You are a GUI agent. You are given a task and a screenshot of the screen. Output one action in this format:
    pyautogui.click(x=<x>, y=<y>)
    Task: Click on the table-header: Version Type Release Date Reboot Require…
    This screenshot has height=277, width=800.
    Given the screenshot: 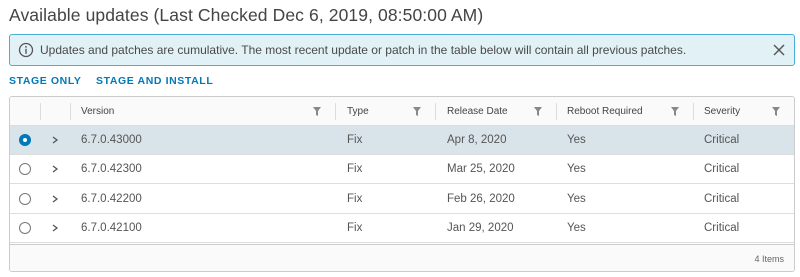 What is the action you would take?
    pyautogui.click(x=402, y=111)
    